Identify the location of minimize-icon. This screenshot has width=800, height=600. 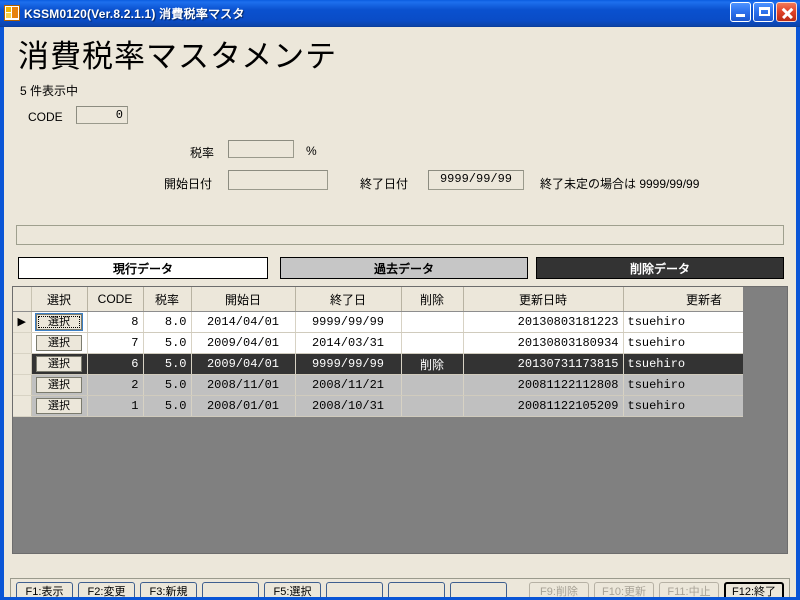
(740, 15).